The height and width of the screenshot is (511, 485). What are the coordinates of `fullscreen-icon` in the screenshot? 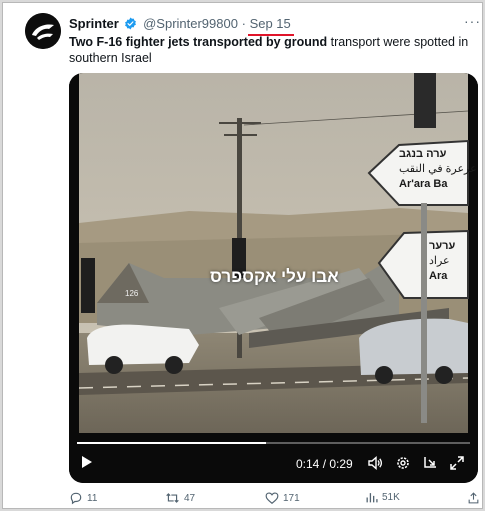 It's located at (457, 465).